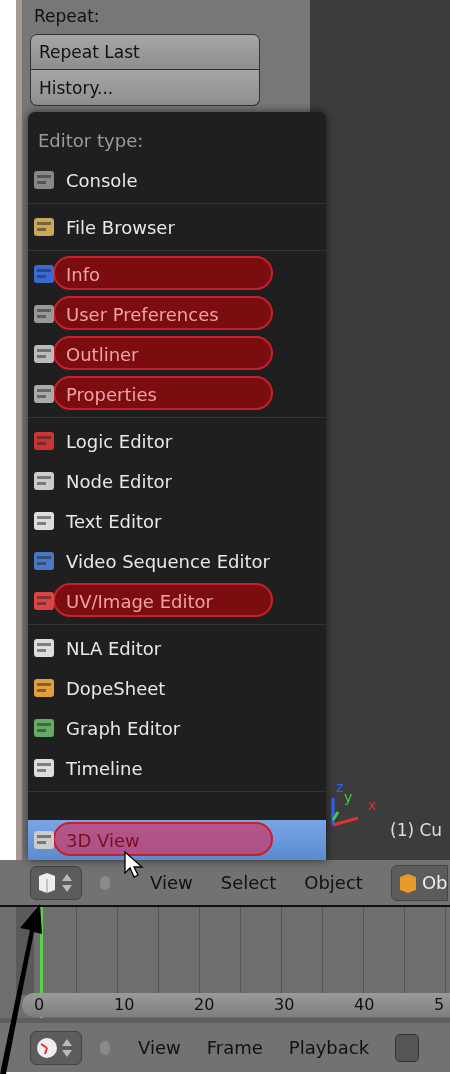 This screenshot has height=1074, width=450. Describe the element at coordinates (177, 561) in the screenshot. I see `menu-item: Video Sequence Editor` at that location.